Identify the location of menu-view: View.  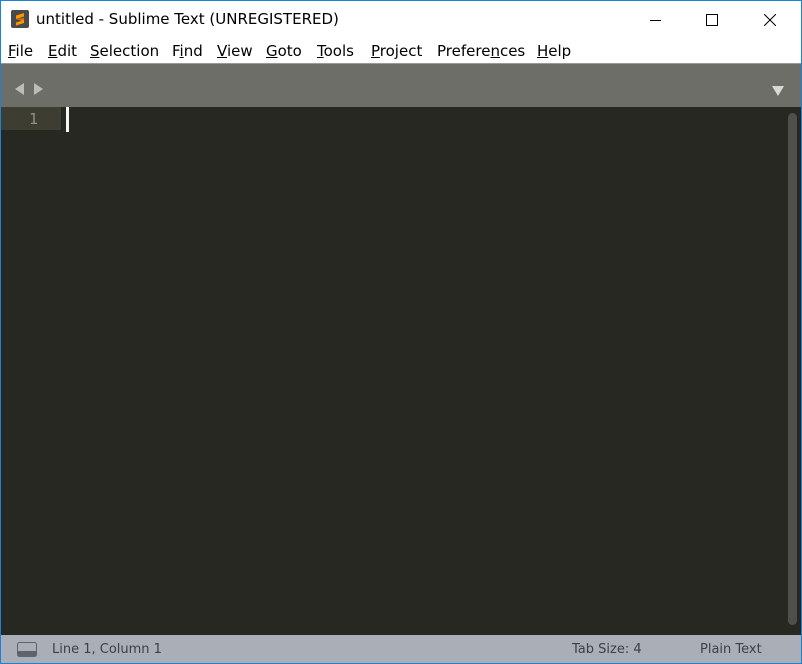
(235, 51).